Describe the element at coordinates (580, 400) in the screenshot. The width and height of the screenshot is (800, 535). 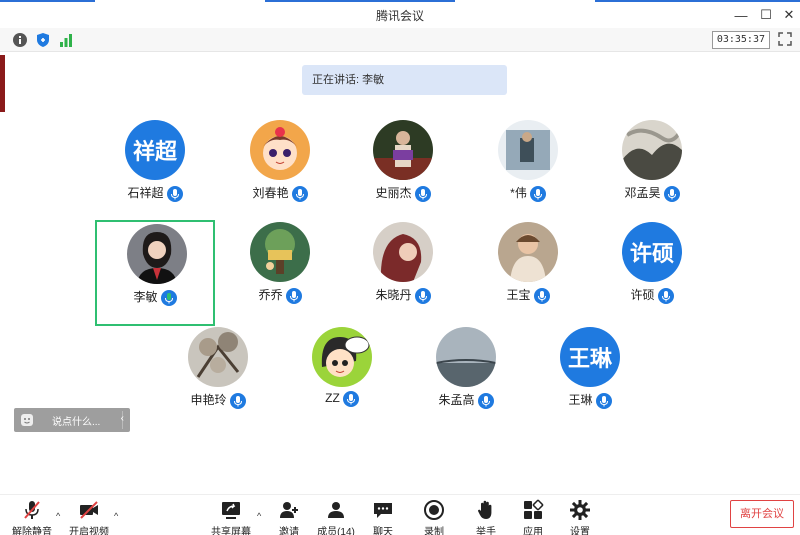
I see `participant-name: 王琳` at that location.